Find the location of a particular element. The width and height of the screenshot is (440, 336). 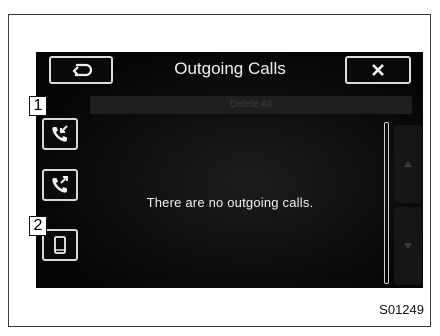

outgoing-call-icon is located at coordinates (60, 184).